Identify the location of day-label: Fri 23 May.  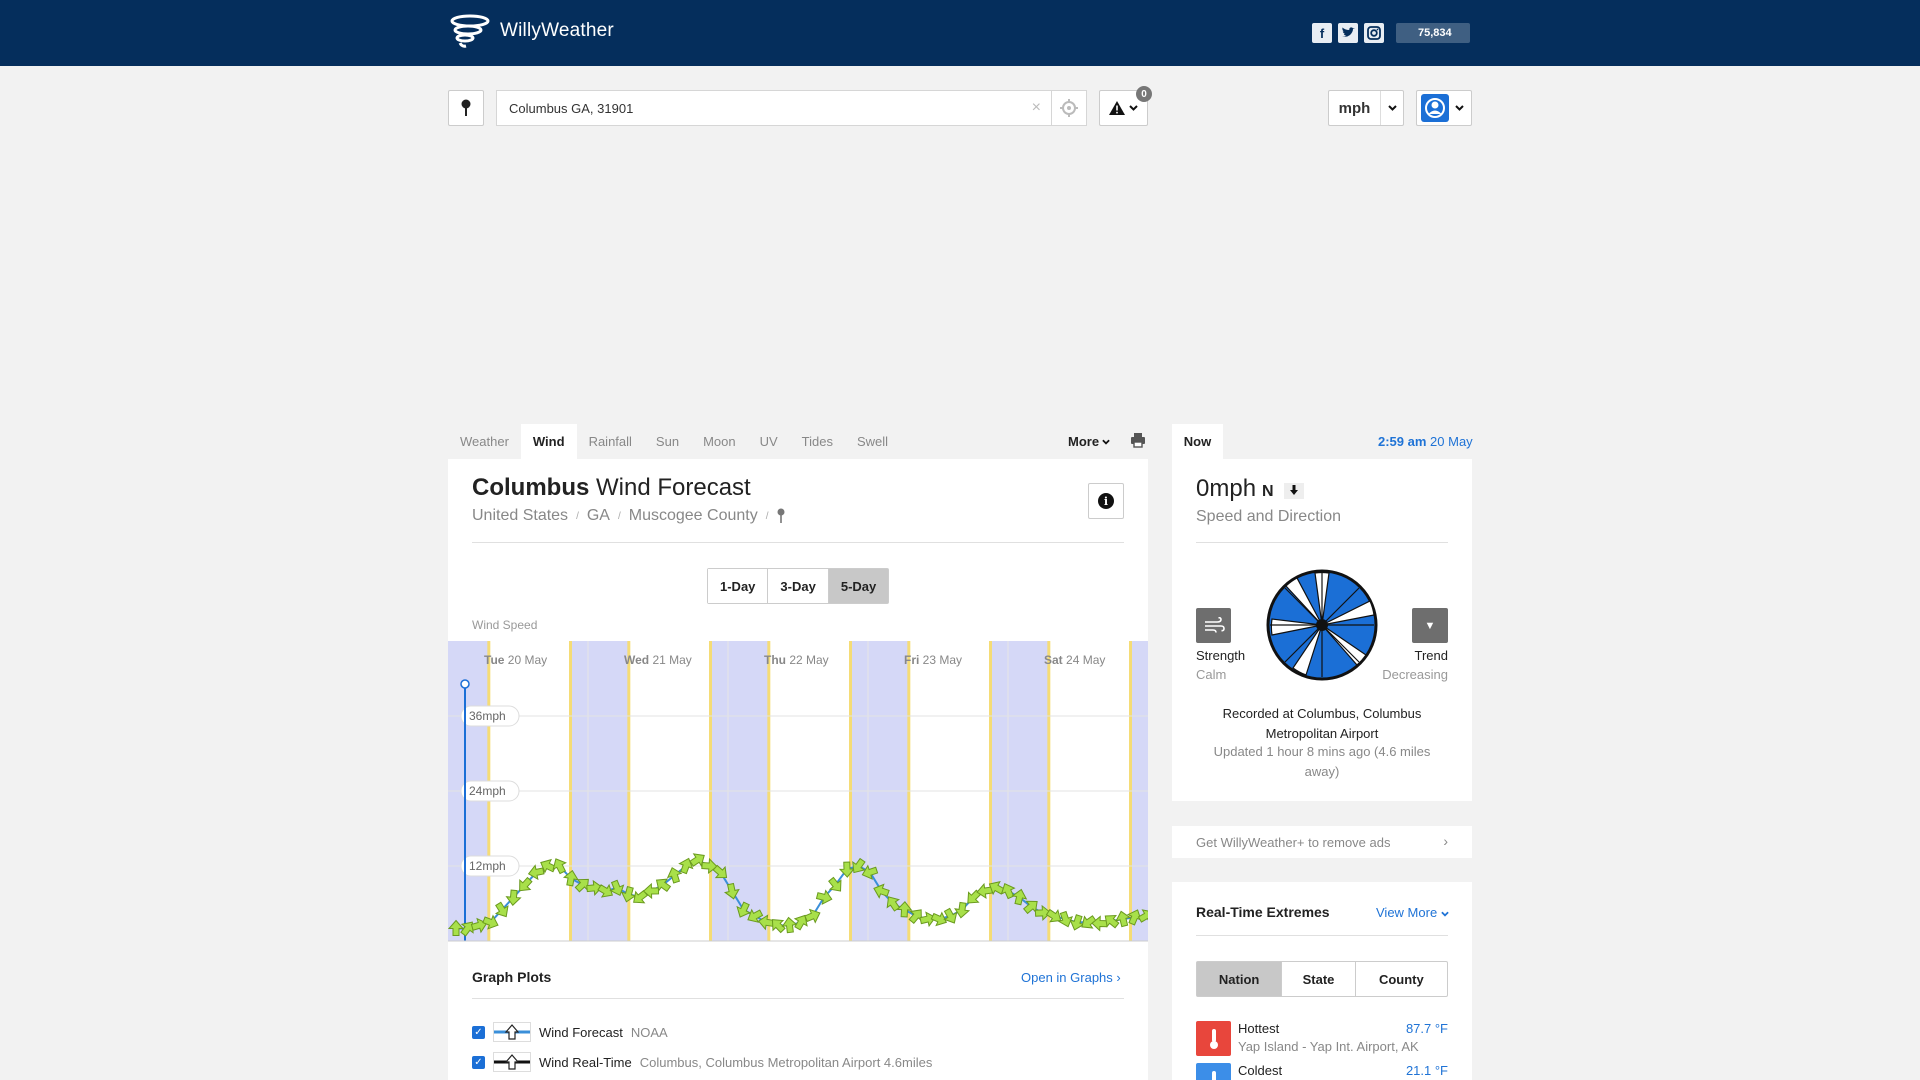
(933, 660).